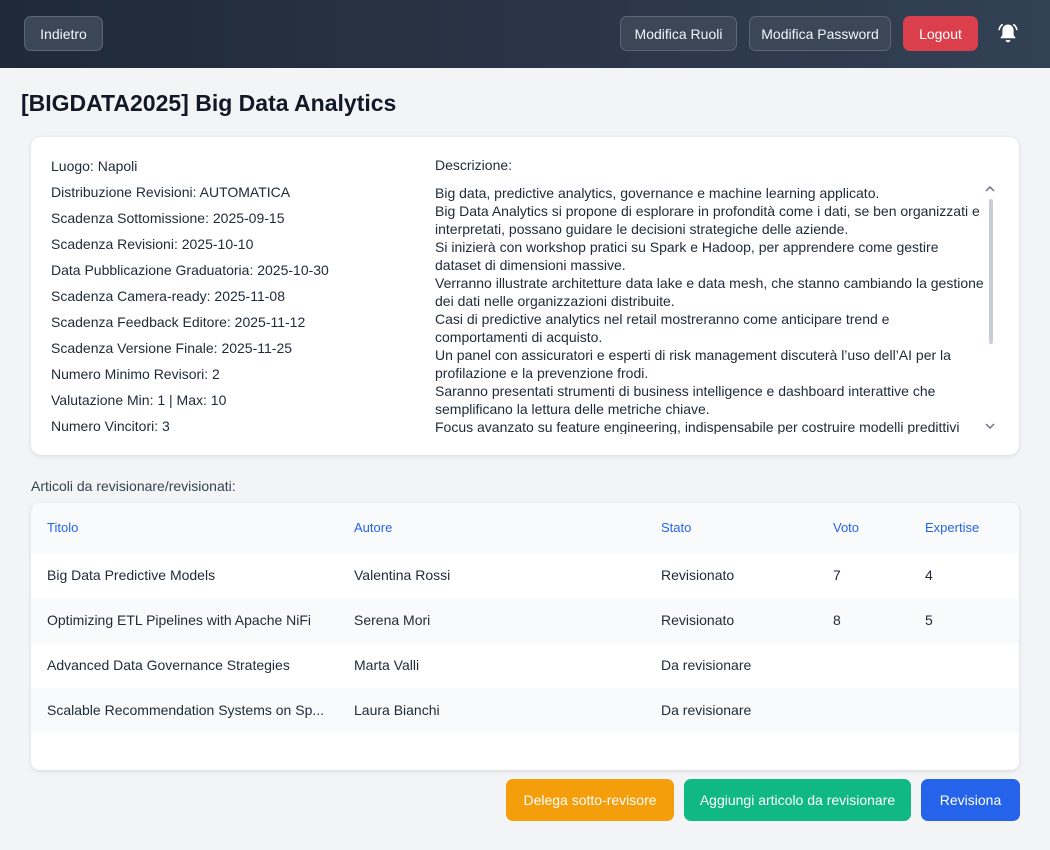 The height and width of the screenshot is (850, 1050). Describe the element at coordinates (110, 426) in the screenshot. I see `info-winners-count: Numero Vincitori: 3` at that location.